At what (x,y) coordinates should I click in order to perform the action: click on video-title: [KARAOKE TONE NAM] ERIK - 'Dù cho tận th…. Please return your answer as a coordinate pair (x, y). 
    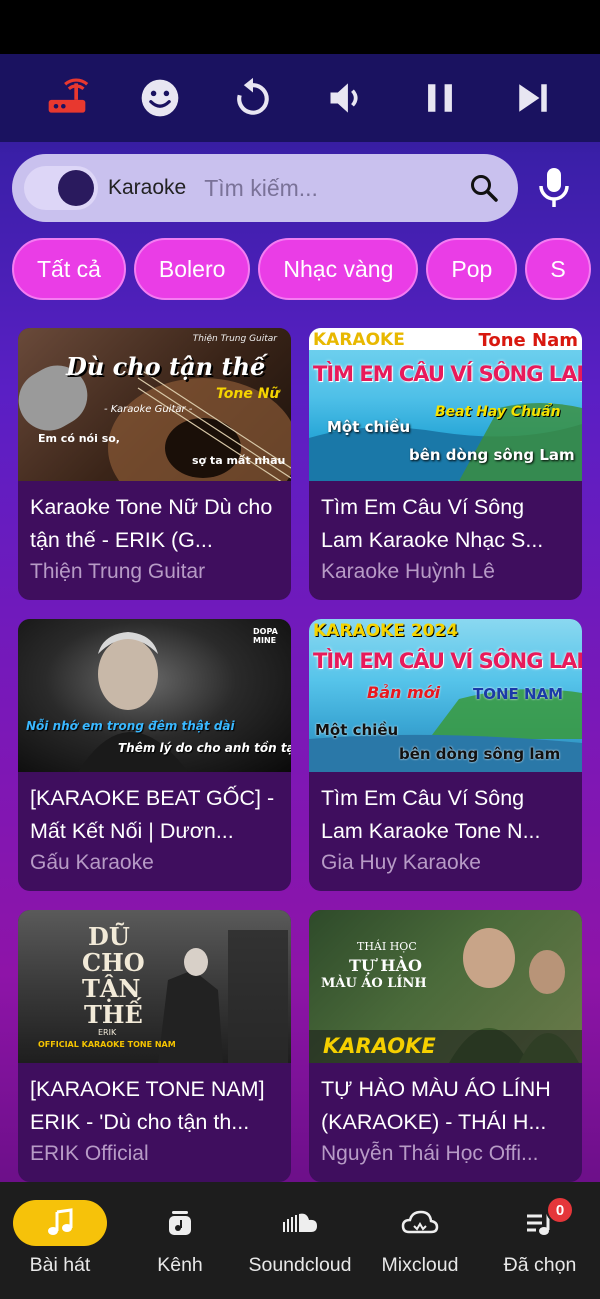
    Looking at the image, I should click on (147, 1105).